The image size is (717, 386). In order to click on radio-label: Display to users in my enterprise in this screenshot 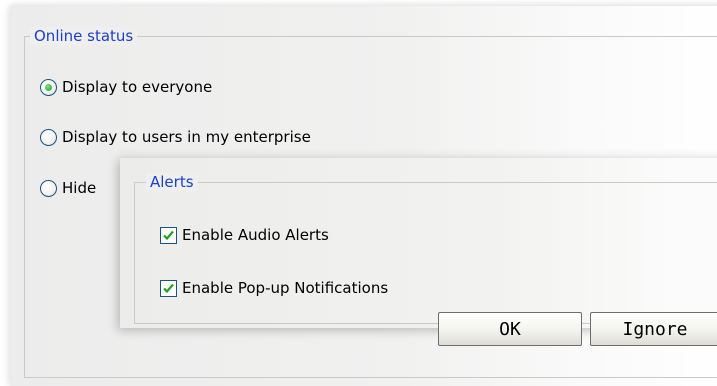, I will do `click(186, 137)`.